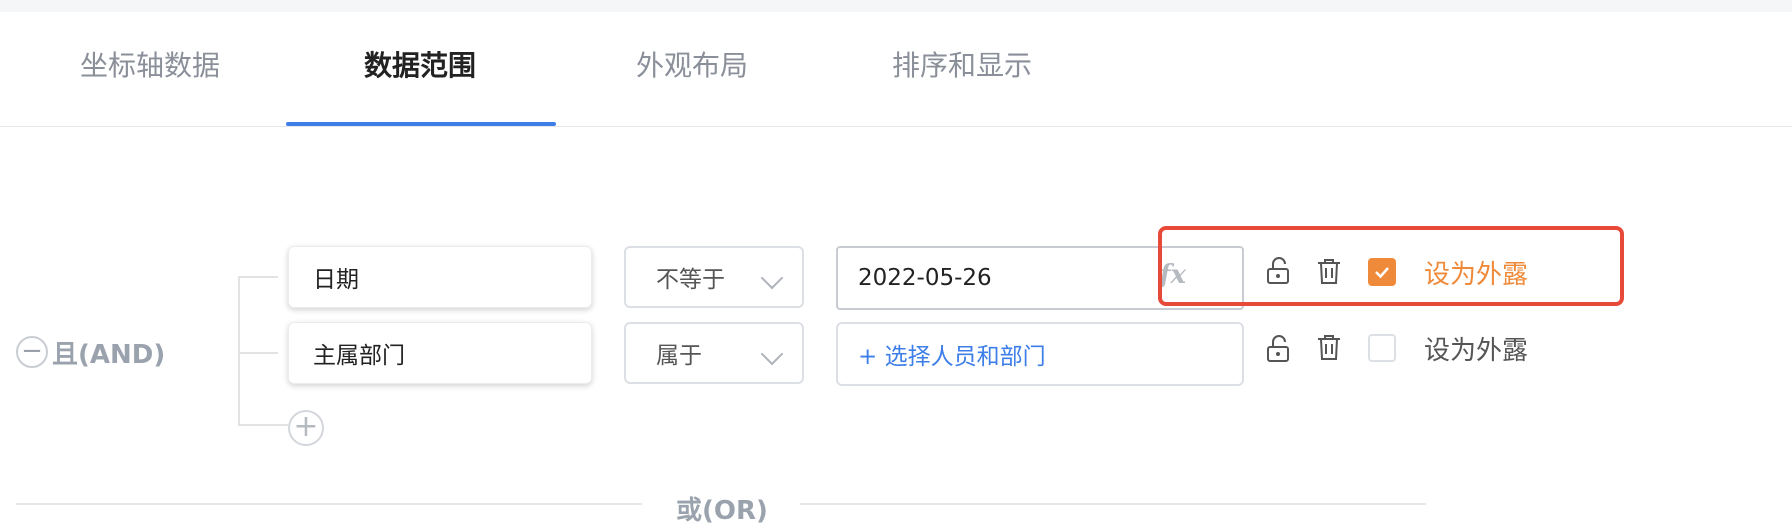 This screenshot has width=1792, height=530. What do you see at coordinates (679, 356) in the screenshot?
I see `operator-label: 属于` at bounding box center [679, 356].